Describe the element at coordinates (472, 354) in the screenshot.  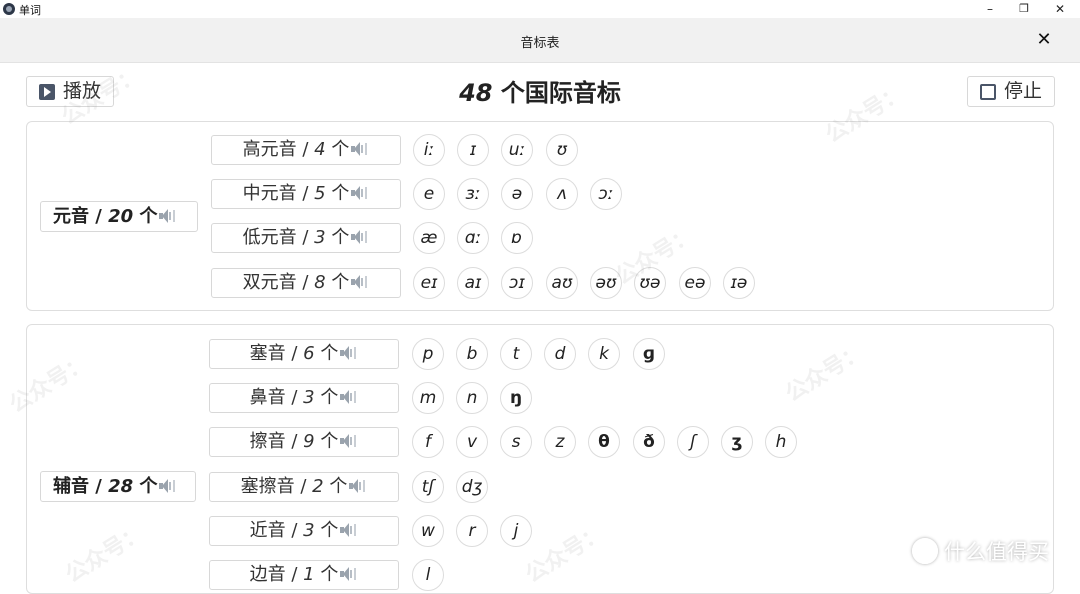
I see `phoneme-button: b` at that location.